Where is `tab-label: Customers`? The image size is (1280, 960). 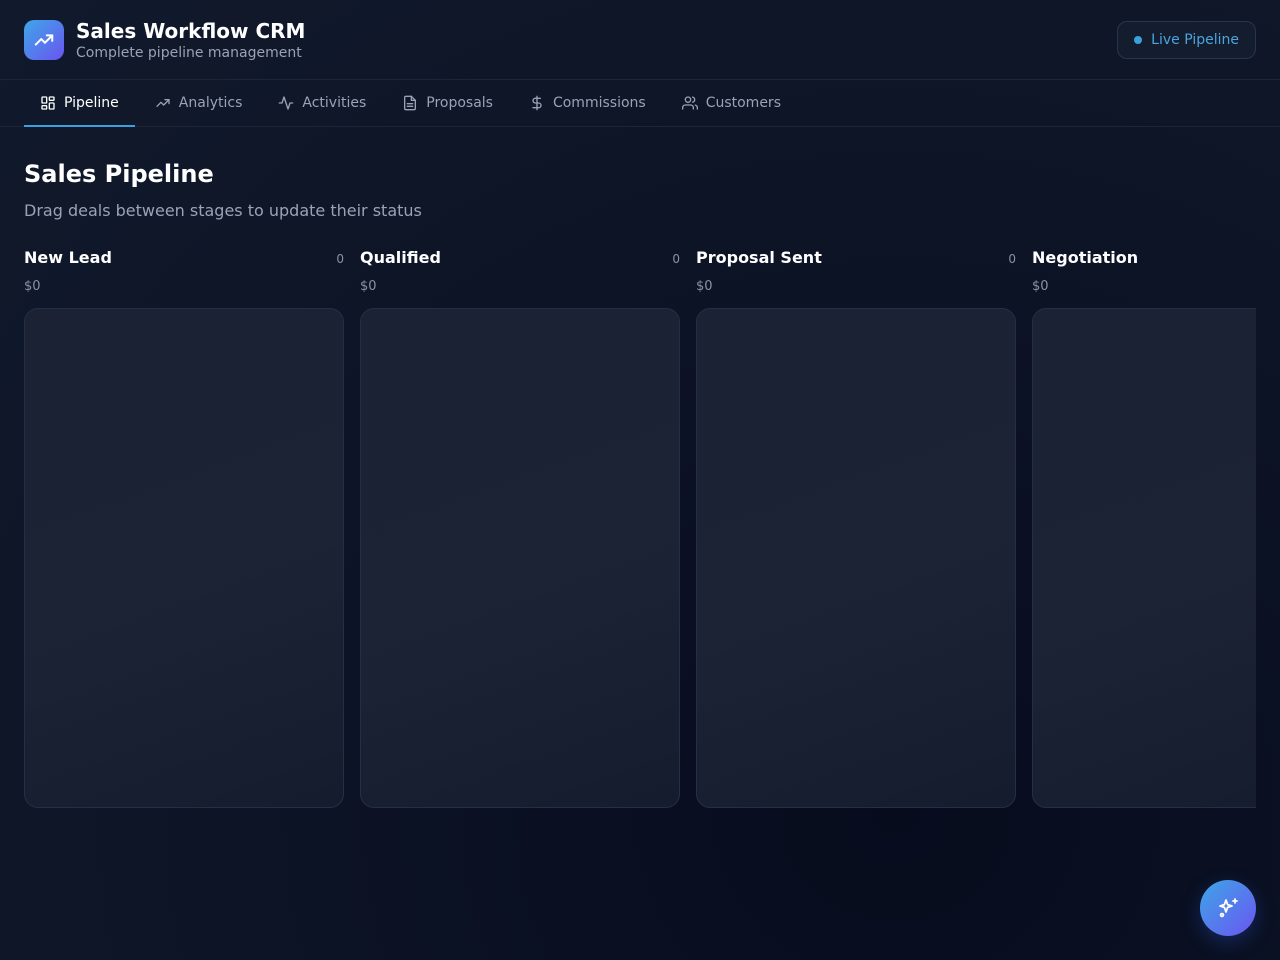 tab-label: Customers is located at coordinates (743, 103).